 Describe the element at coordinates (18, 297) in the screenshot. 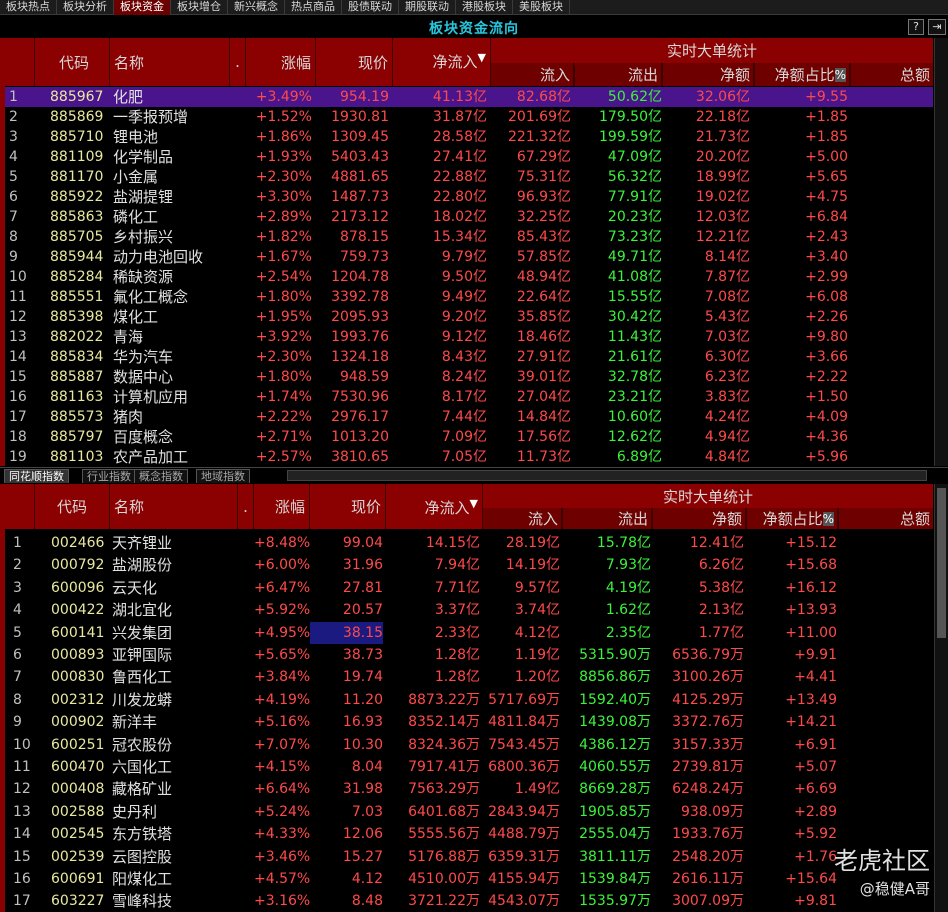

I see `row-index: 11` at that location.